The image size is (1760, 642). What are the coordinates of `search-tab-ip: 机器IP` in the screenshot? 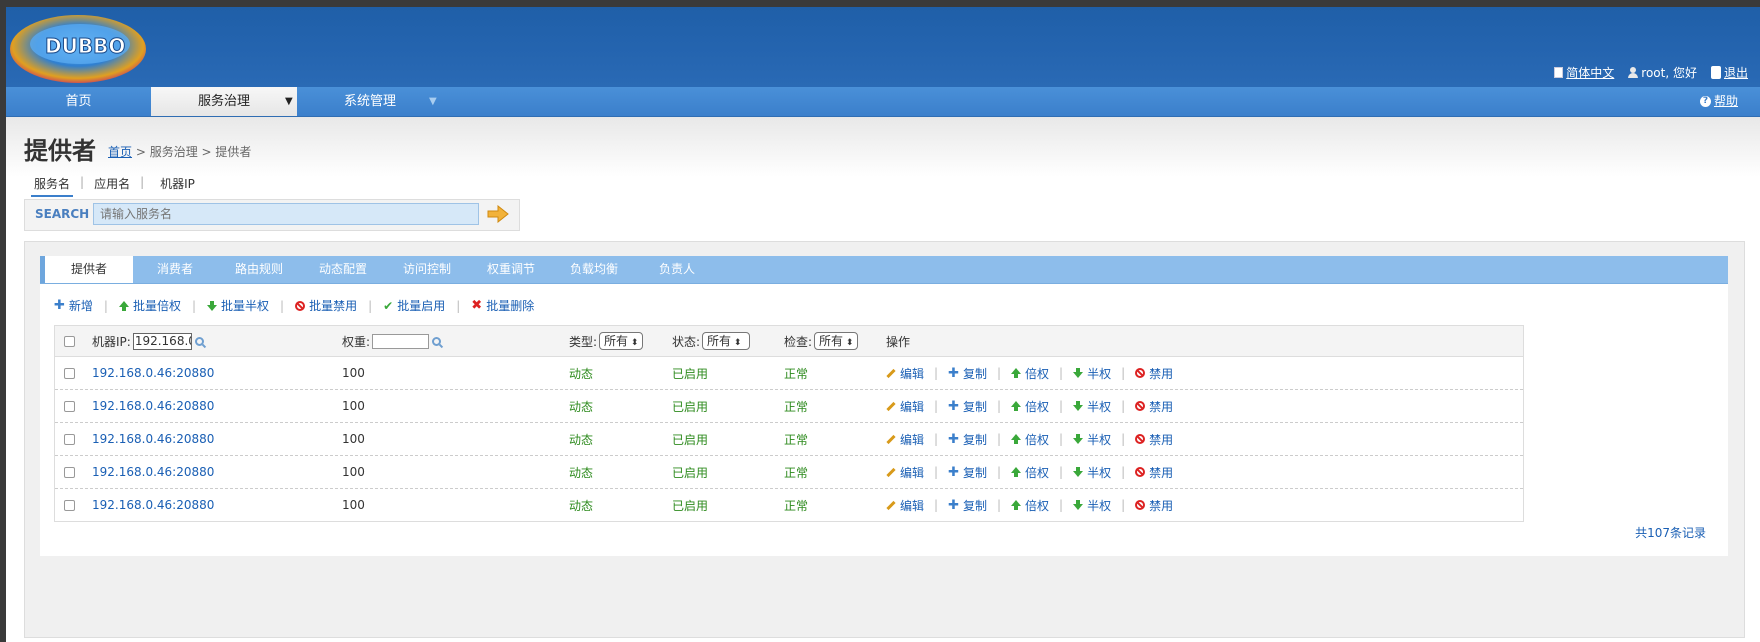 It's located at (174, 183).